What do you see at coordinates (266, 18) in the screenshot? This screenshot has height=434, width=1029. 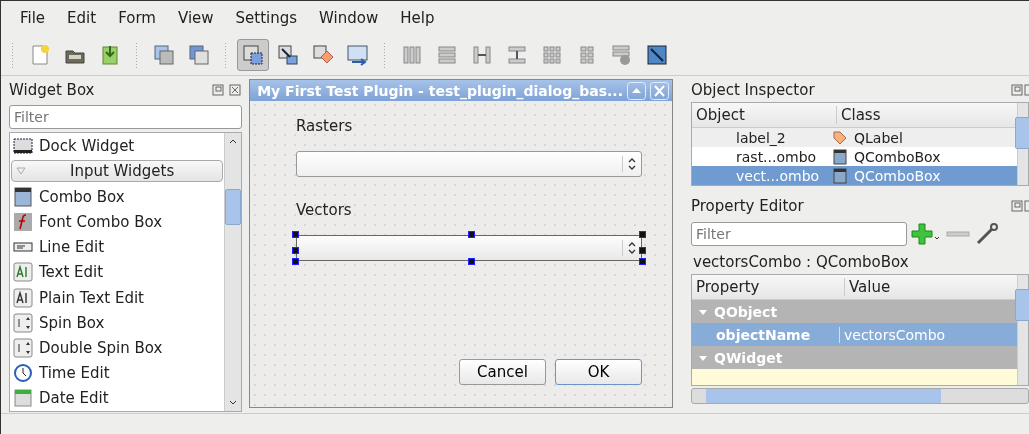 I see `menu-item: Settings` at bounding box center [266, 18].